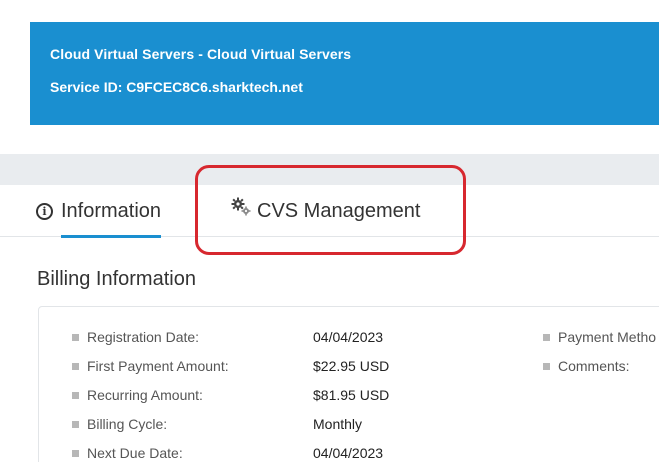 The width and height of the screenshot is (659, 462). I want to click on billing-value: Monthly, so click(338, 424).